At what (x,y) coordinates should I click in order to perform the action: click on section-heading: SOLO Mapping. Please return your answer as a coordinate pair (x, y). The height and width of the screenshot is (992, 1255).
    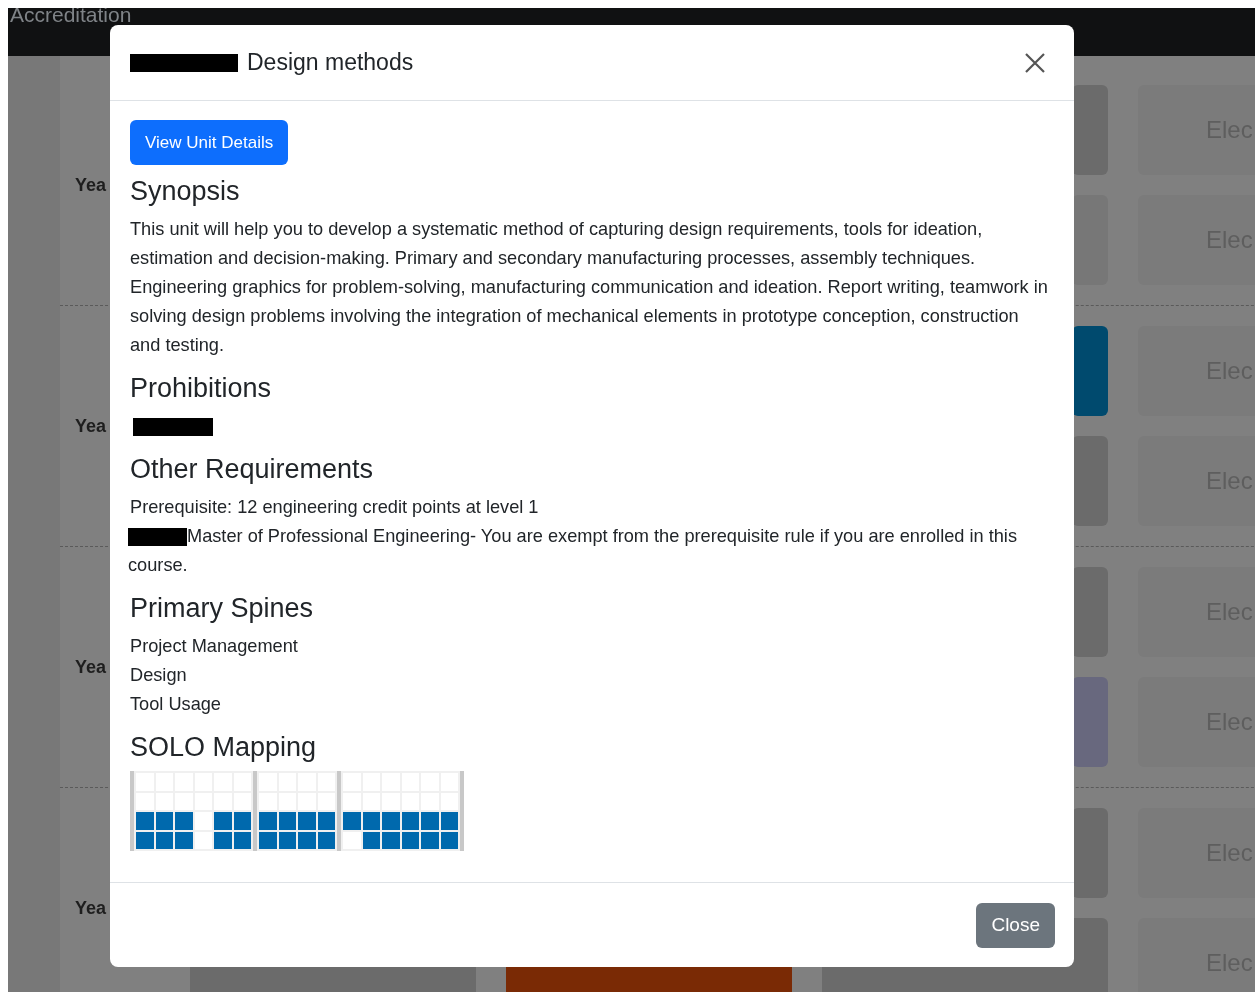
    Looking at the image, I should click on (224, 747).